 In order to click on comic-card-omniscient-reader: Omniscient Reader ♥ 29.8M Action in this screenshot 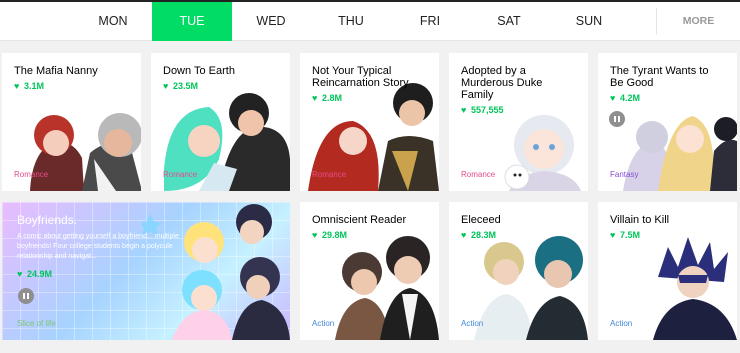, I will do `click(369, 271)`.